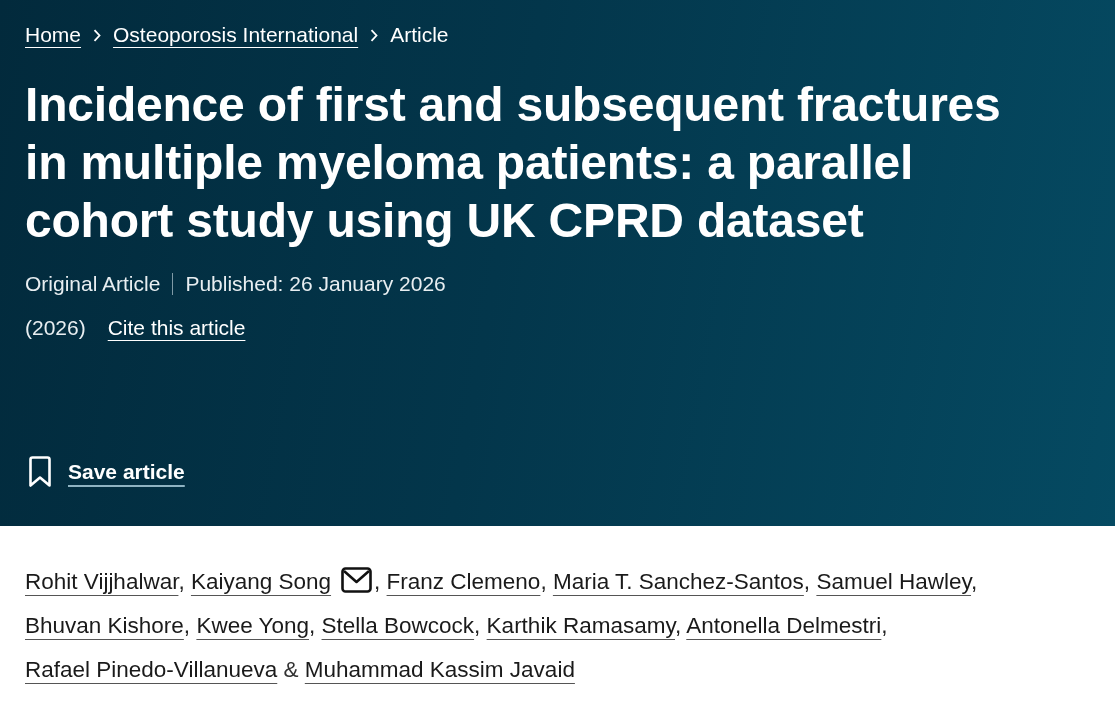 This screenshot has height=706, width=1115. What do you see at coordinates (40, 472) in the screenshot?
I see `bookmark-icon` at bounding box center [40, 472].